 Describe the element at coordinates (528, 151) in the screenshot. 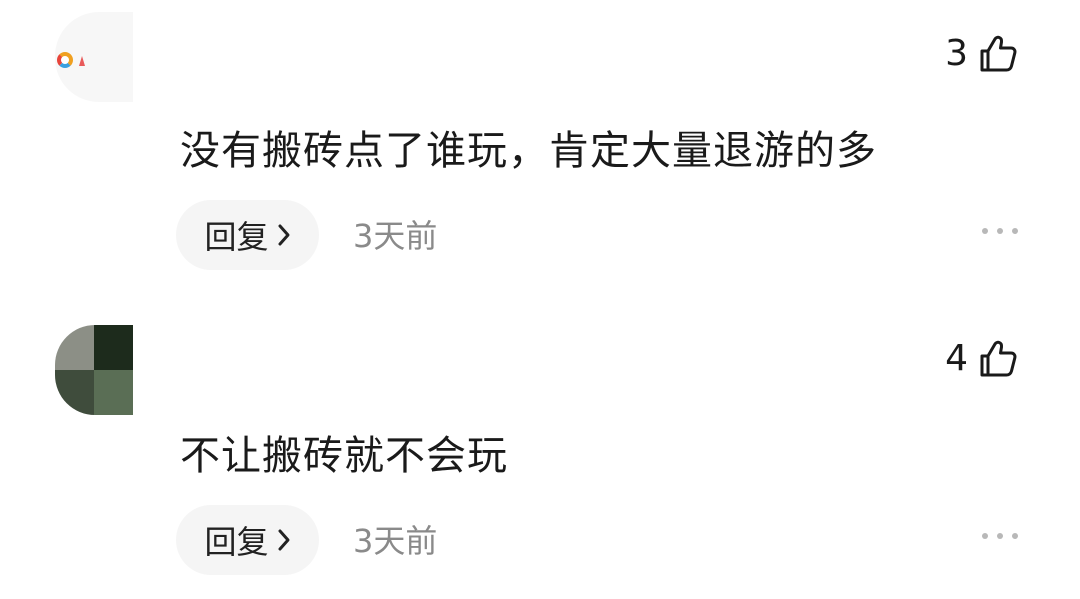

I see `comment-text: 没有搬砖点了谁玩，肯定大量退游的多` at that location.